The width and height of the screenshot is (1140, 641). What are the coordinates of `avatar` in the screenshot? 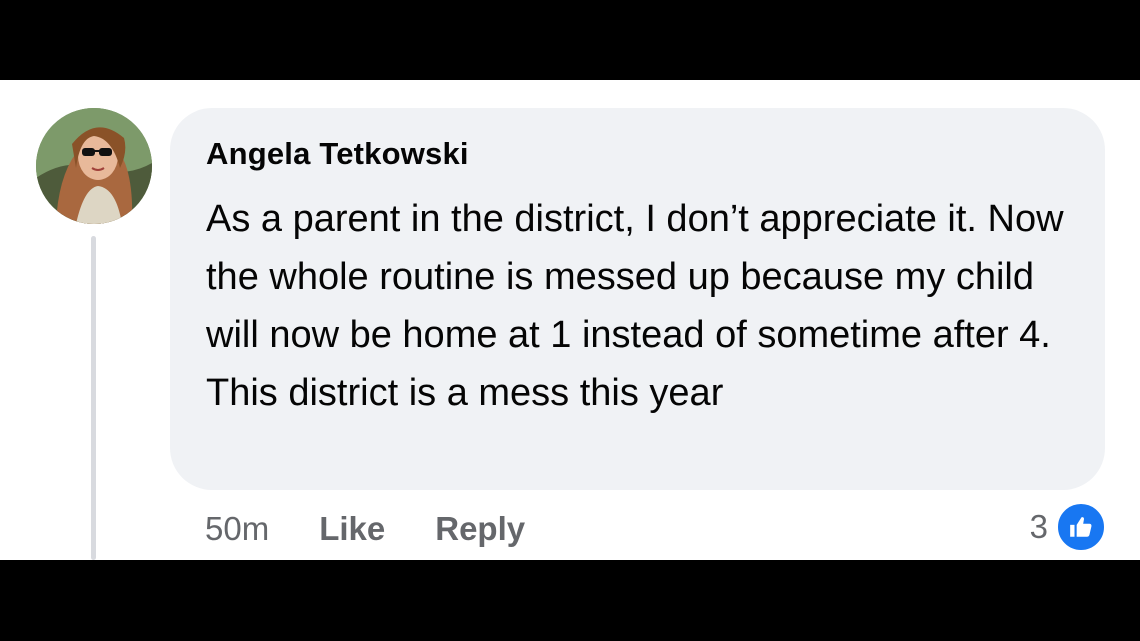 It's located at (94, 166).